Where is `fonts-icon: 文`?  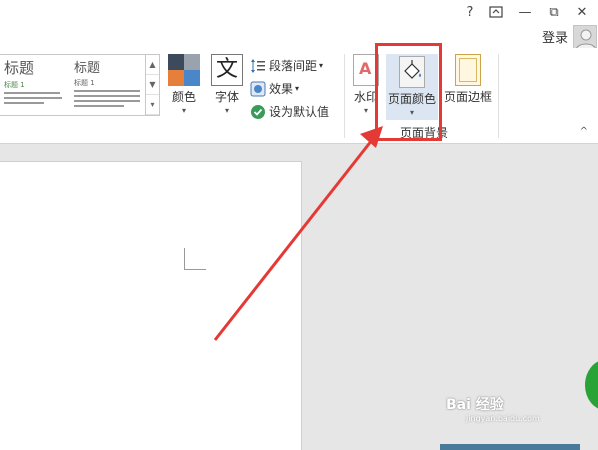 fonts-icon: 文 is located at coordinates (227, 70).